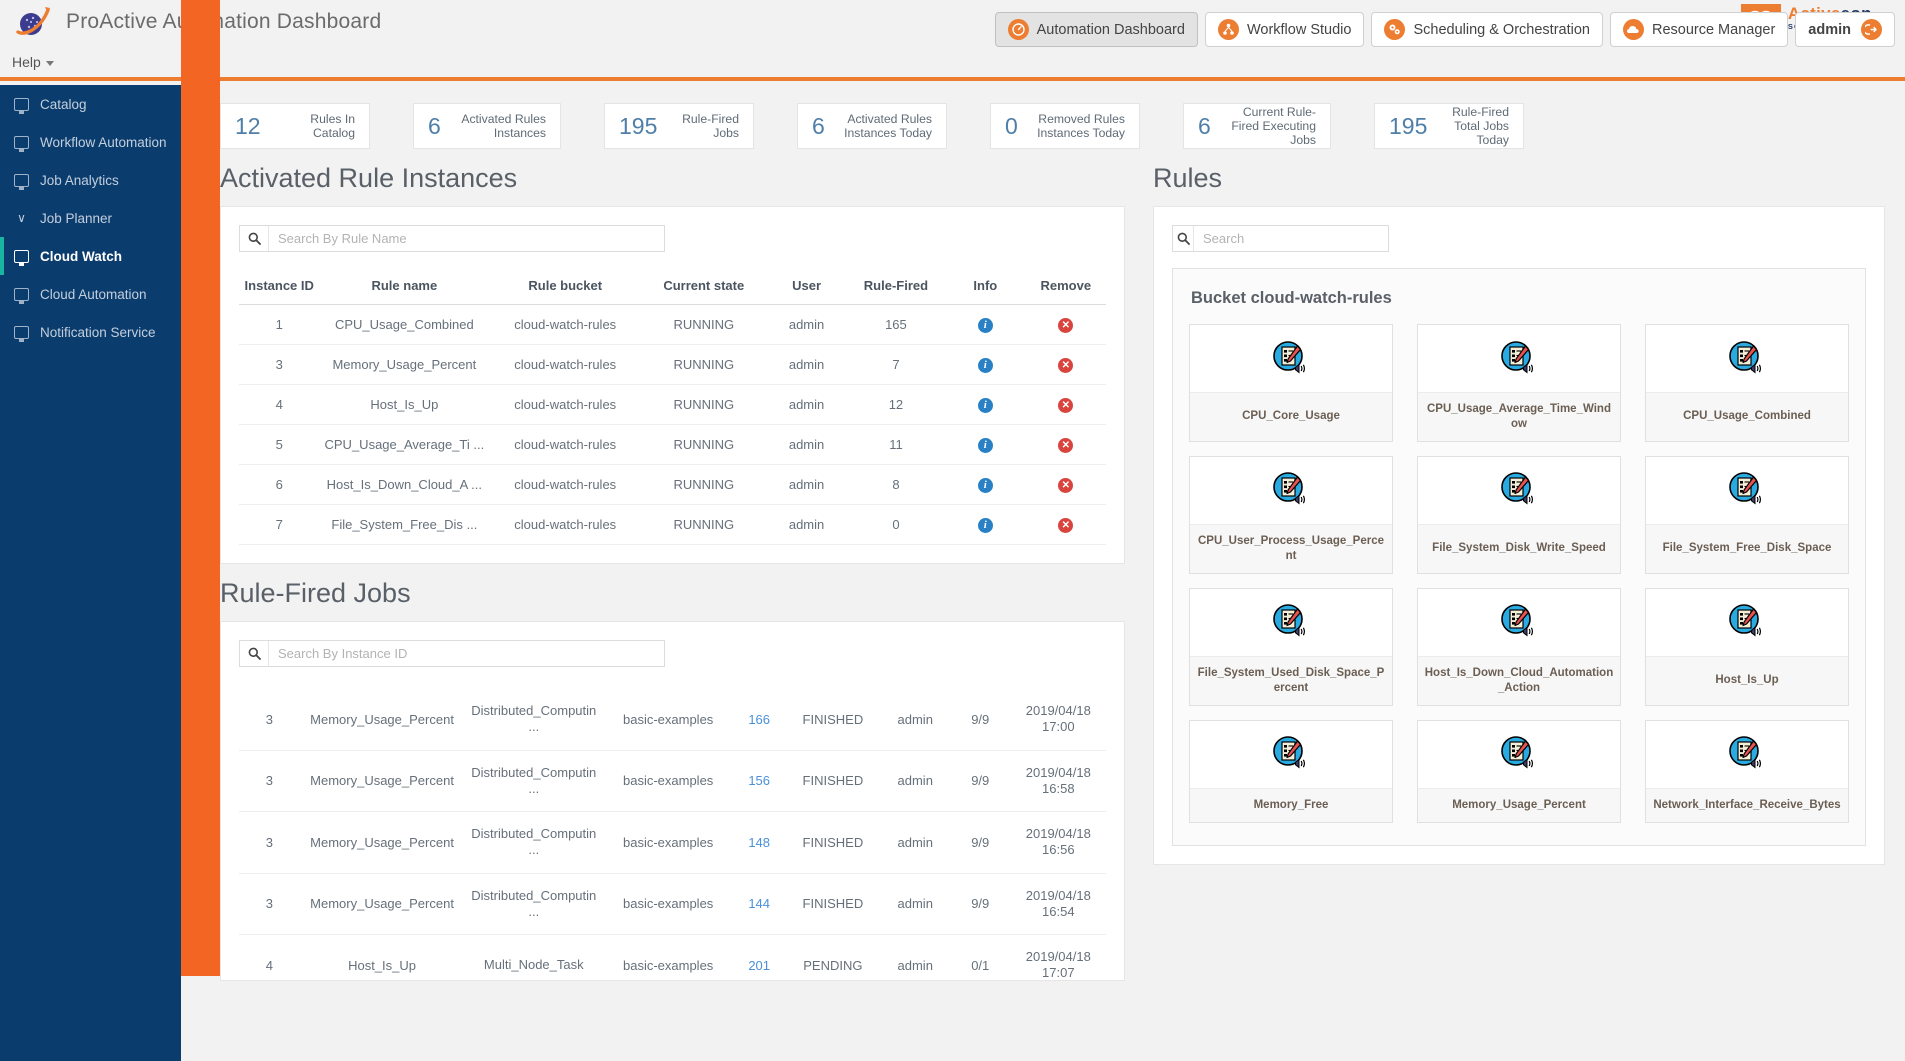 This screenshot has height=1061, width=1905. What do you see at coordinates (1699, 29) in the screenshot?
I see `tab-resource-manager: Resource Manager` at bounding box center [1699, 29].